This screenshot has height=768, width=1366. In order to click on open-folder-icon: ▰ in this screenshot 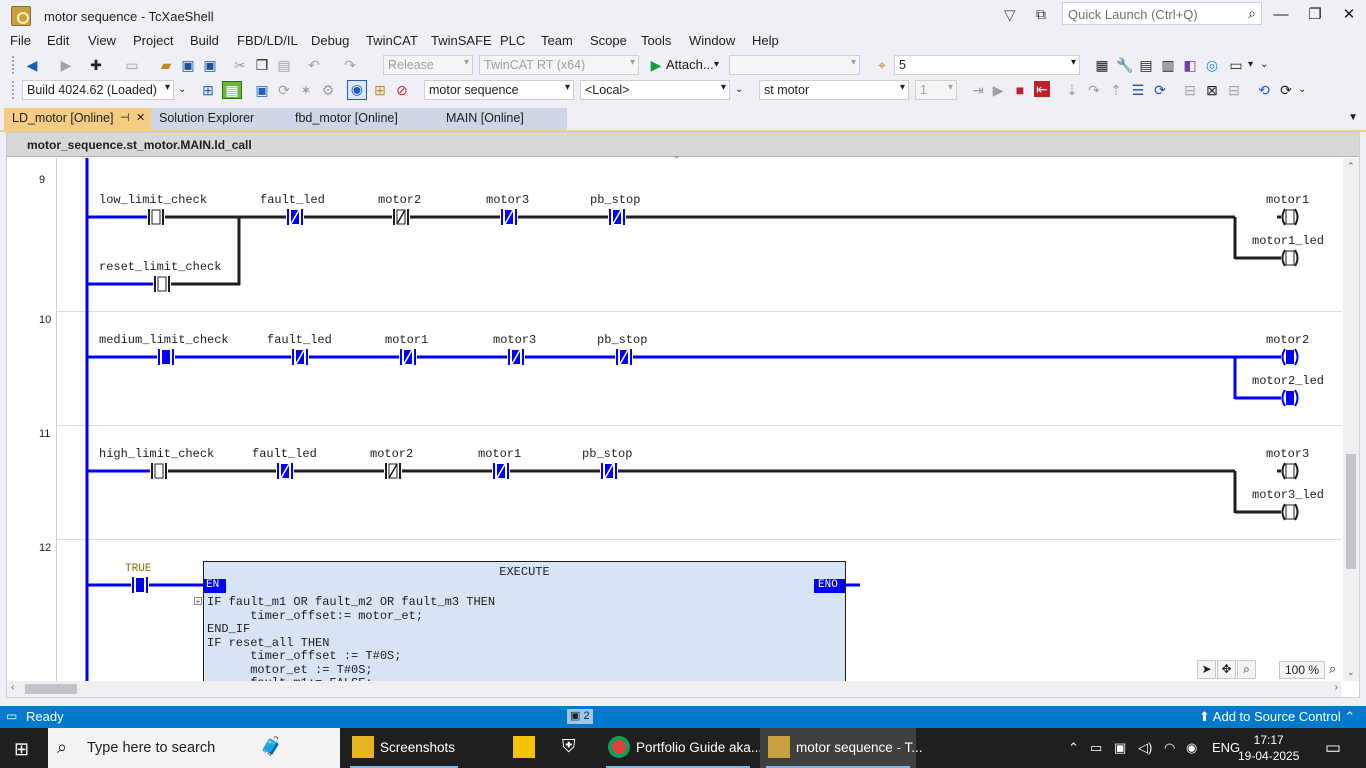, I will do `click(166, 65)`.